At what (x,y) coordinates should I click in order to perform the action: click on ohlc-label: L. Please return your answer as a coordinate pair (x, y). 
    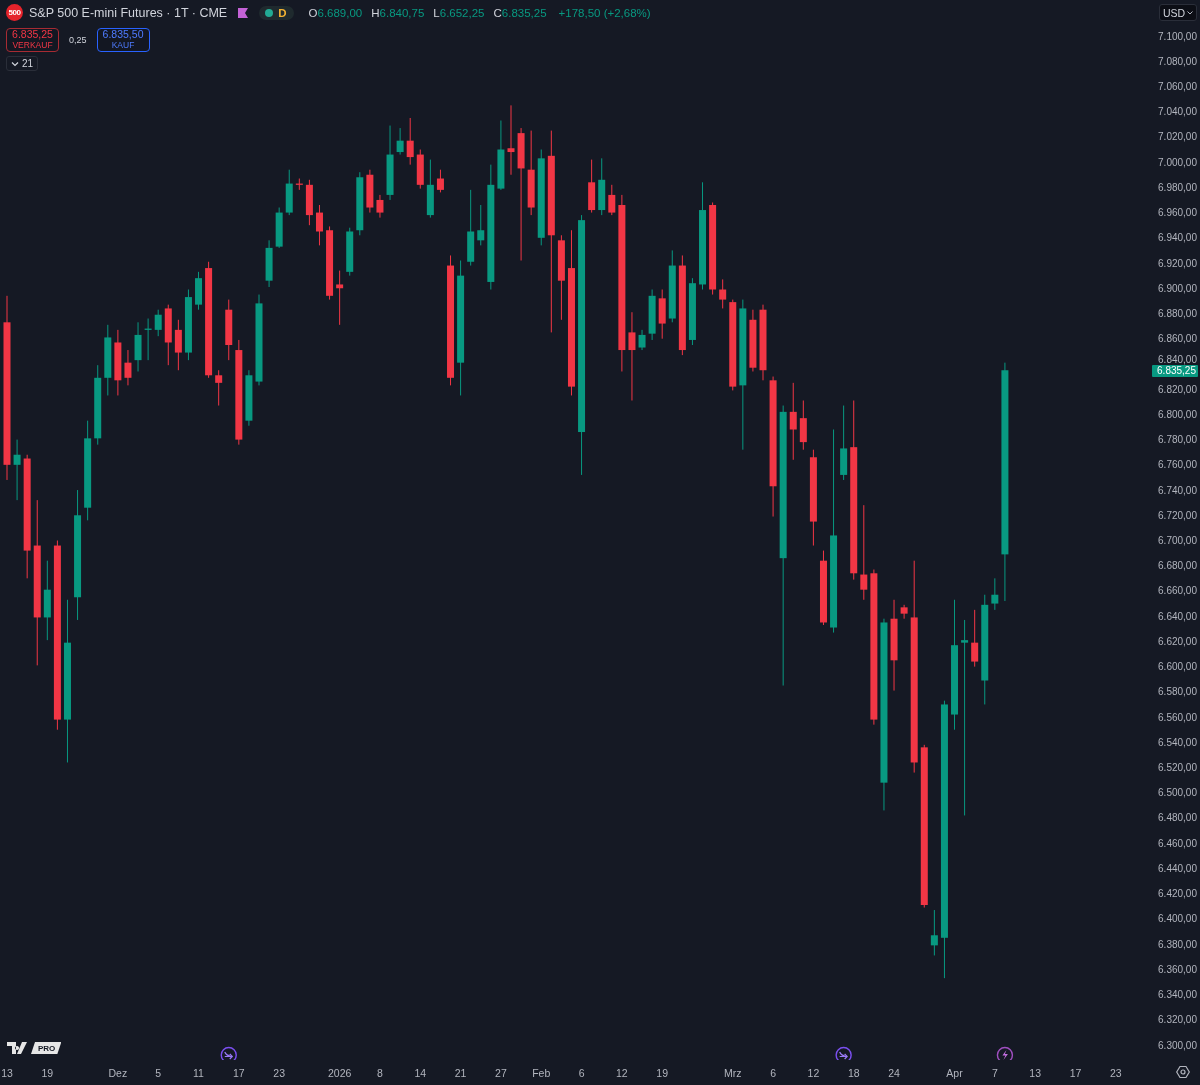
    Looking at the image, I should click on (436, 12).